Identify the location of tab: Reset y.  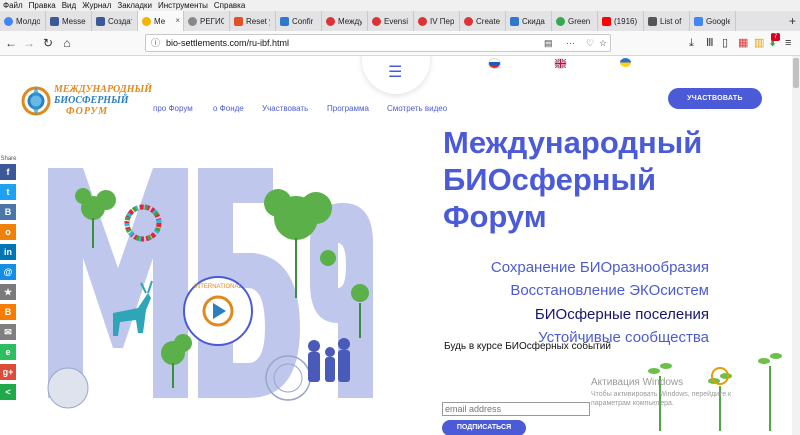
(253, 21).